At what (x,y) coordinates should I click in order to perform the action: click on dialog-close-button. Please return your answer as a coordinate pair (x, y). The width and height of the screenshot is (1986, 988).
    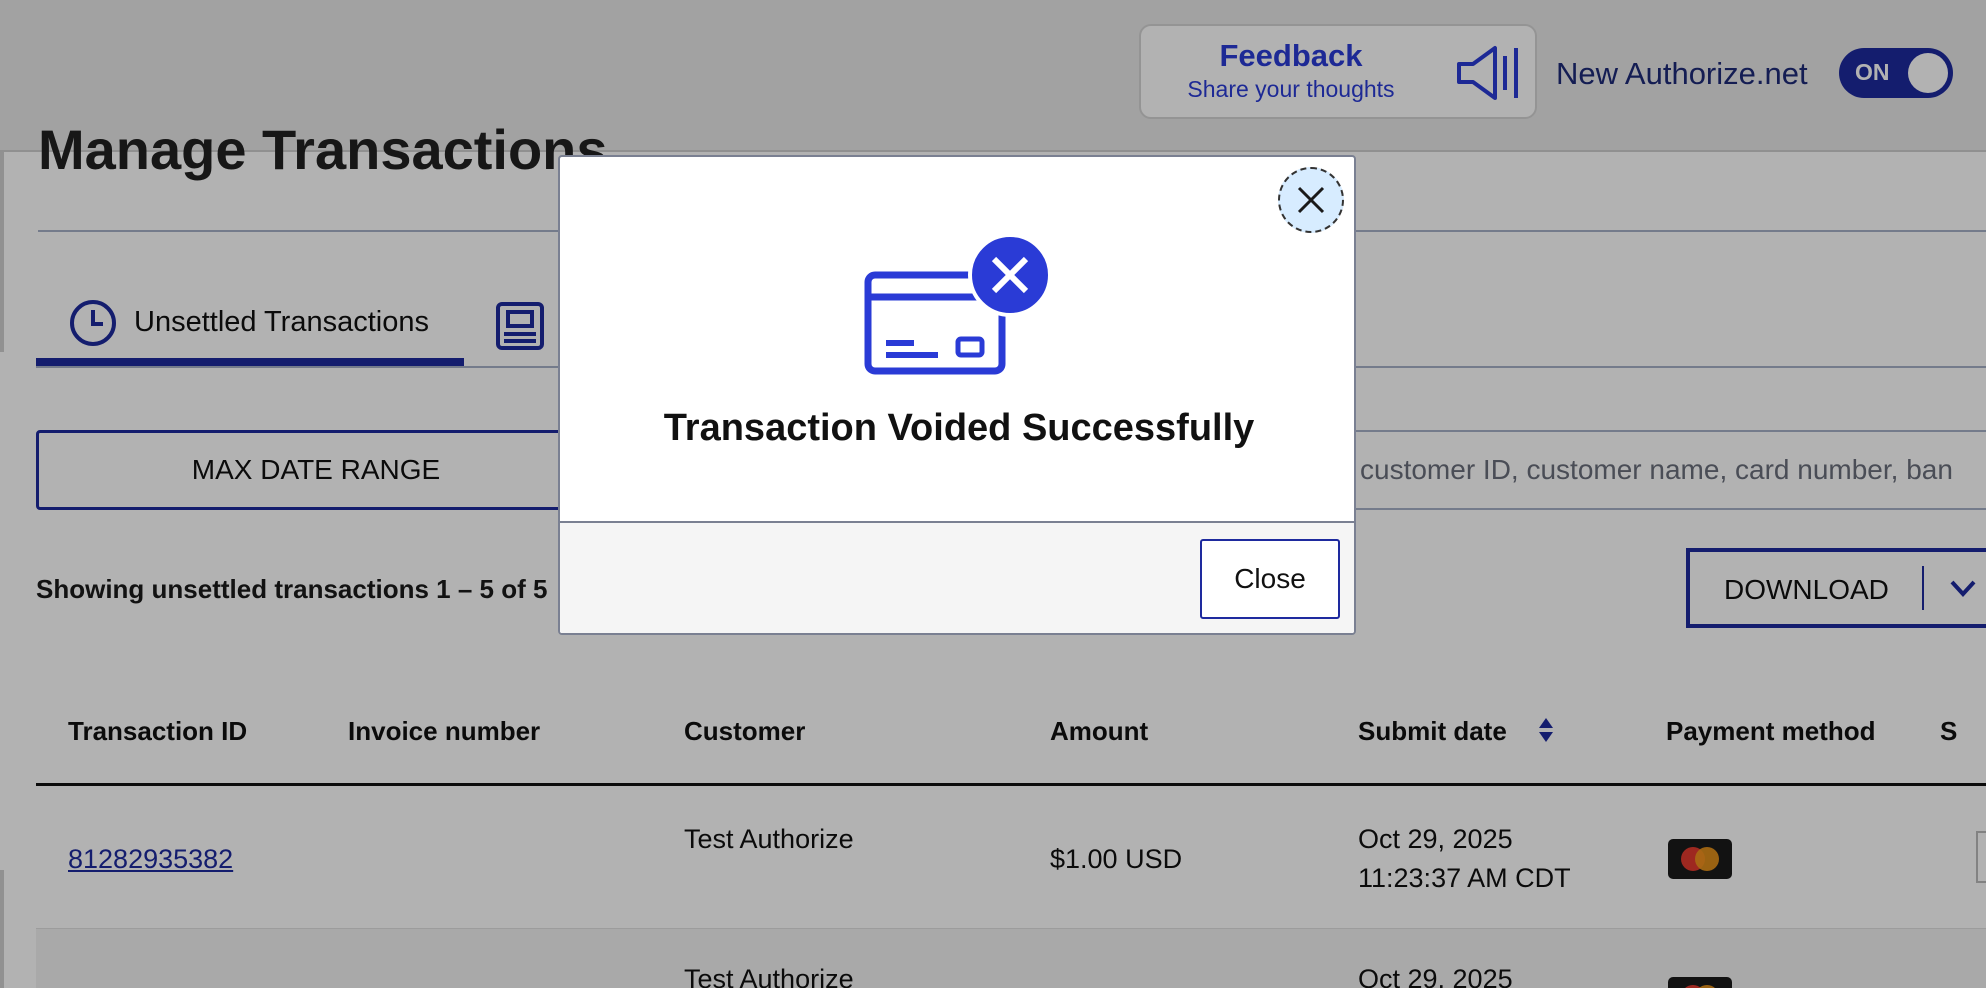
    Looking at the image, I should click on (1311, 200).